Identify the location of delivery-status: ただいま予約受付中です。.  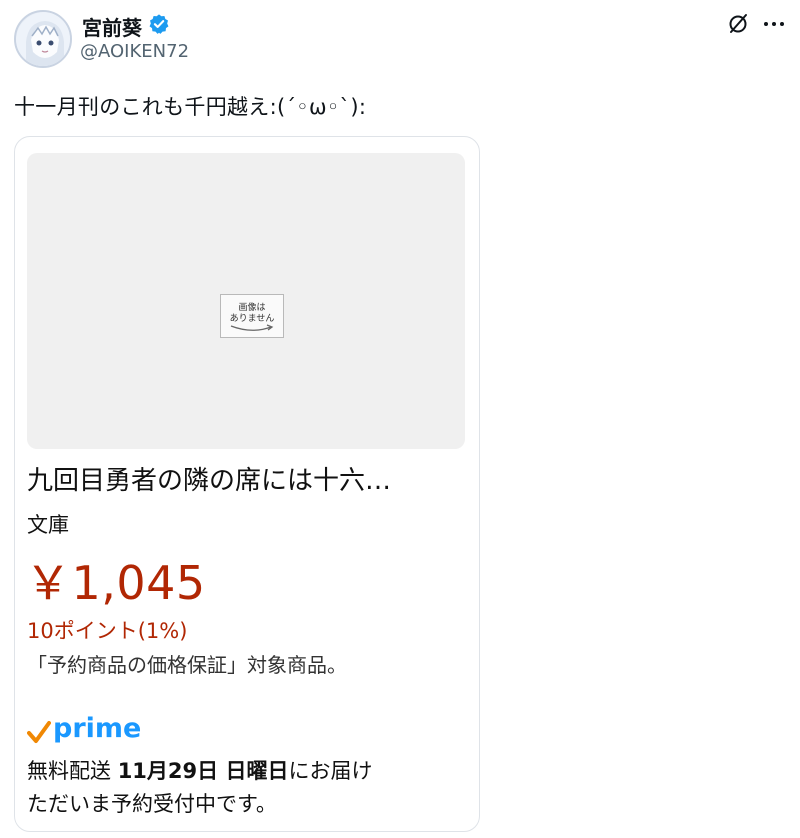
(152, 804).